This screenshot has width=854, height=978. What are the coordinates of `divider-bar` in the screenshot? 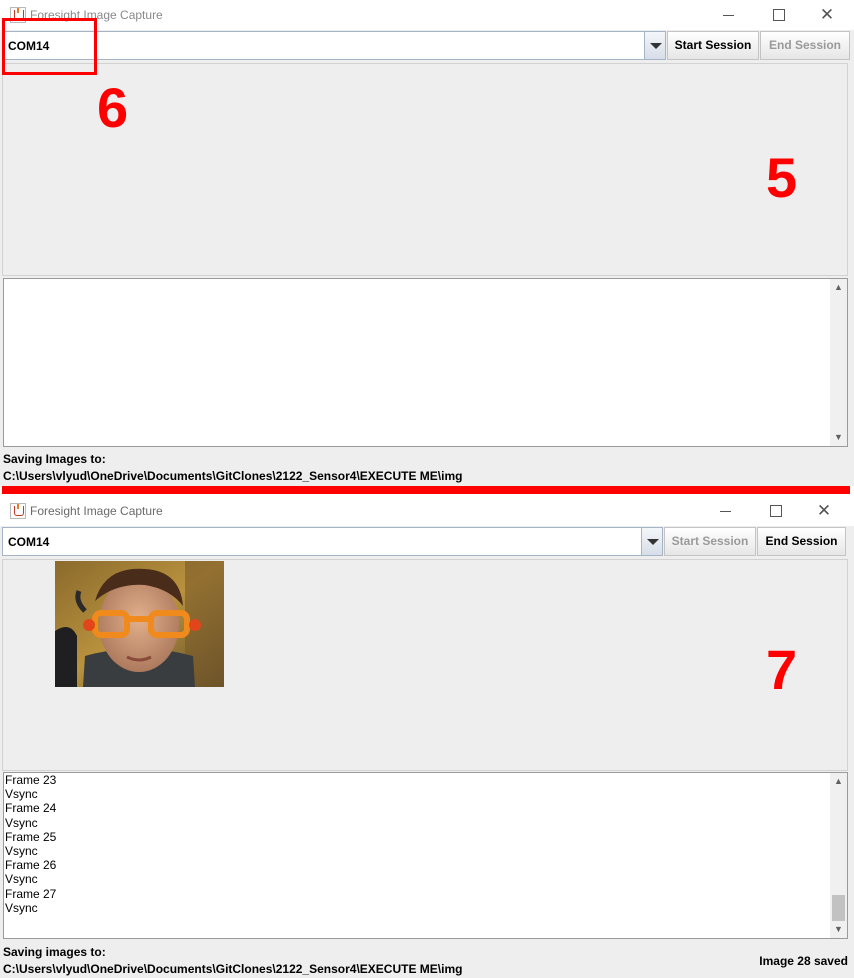 It's located at (426, 490).